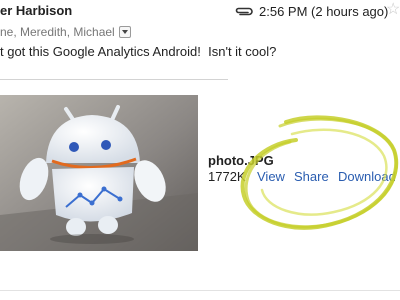  Describe the element at coordinates (244, 11) in the screenshot. I see `paperclip-icon` at that location.